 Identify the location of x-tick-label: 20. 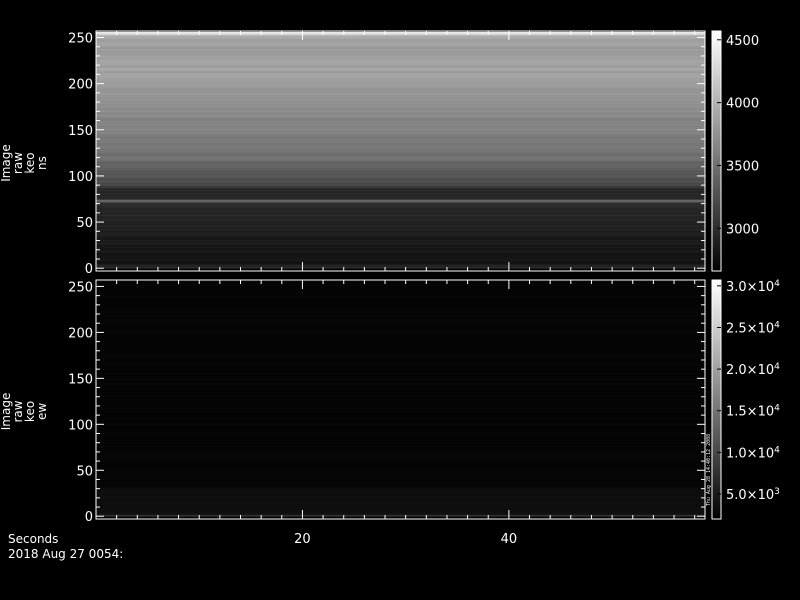
(302, 539).